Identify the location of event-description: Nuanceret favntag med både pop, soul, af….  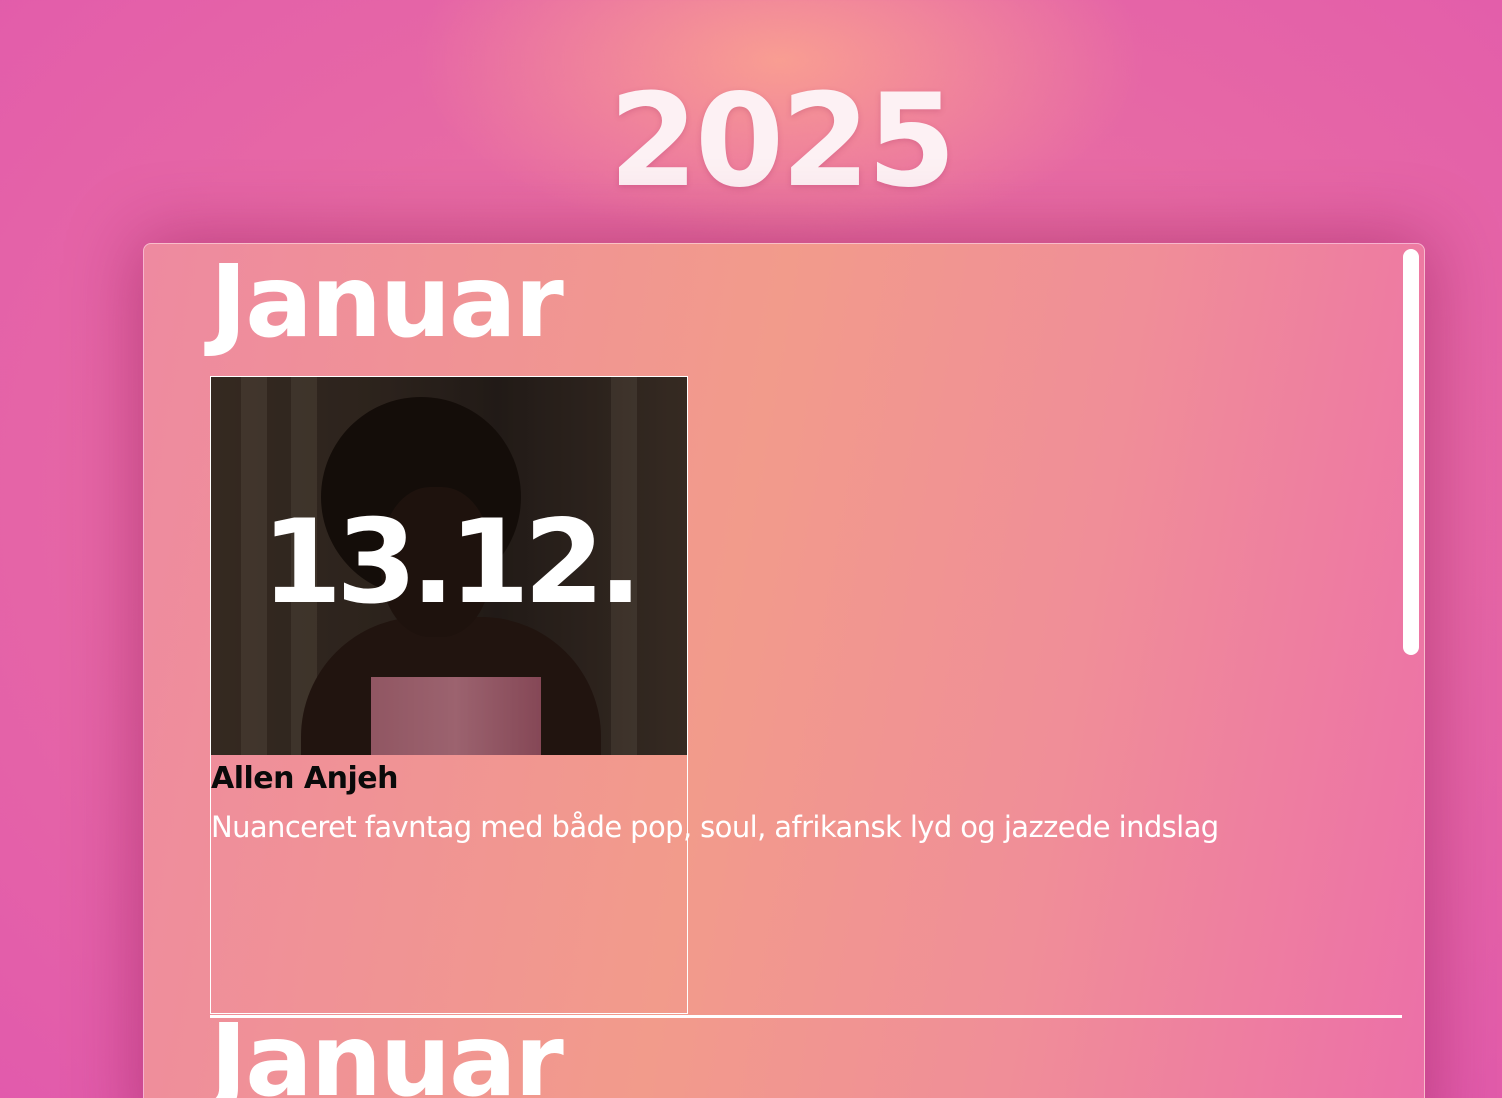
(715, 827).